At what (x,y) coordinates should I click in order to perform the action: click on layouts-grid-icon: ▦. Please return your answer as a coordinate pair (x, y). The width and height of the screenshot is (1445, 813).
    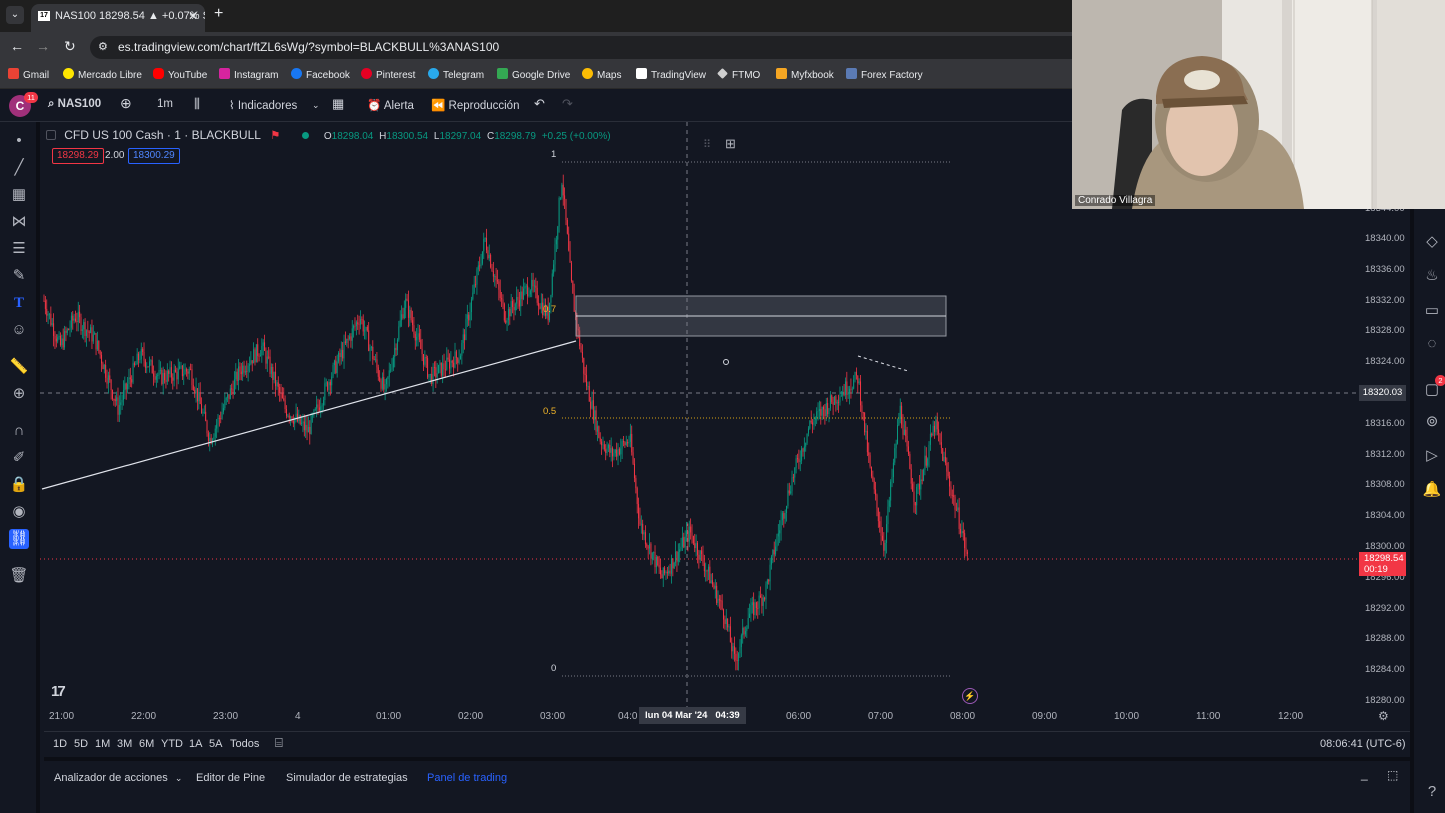
    Looking at the image, I should click on (338, 104).